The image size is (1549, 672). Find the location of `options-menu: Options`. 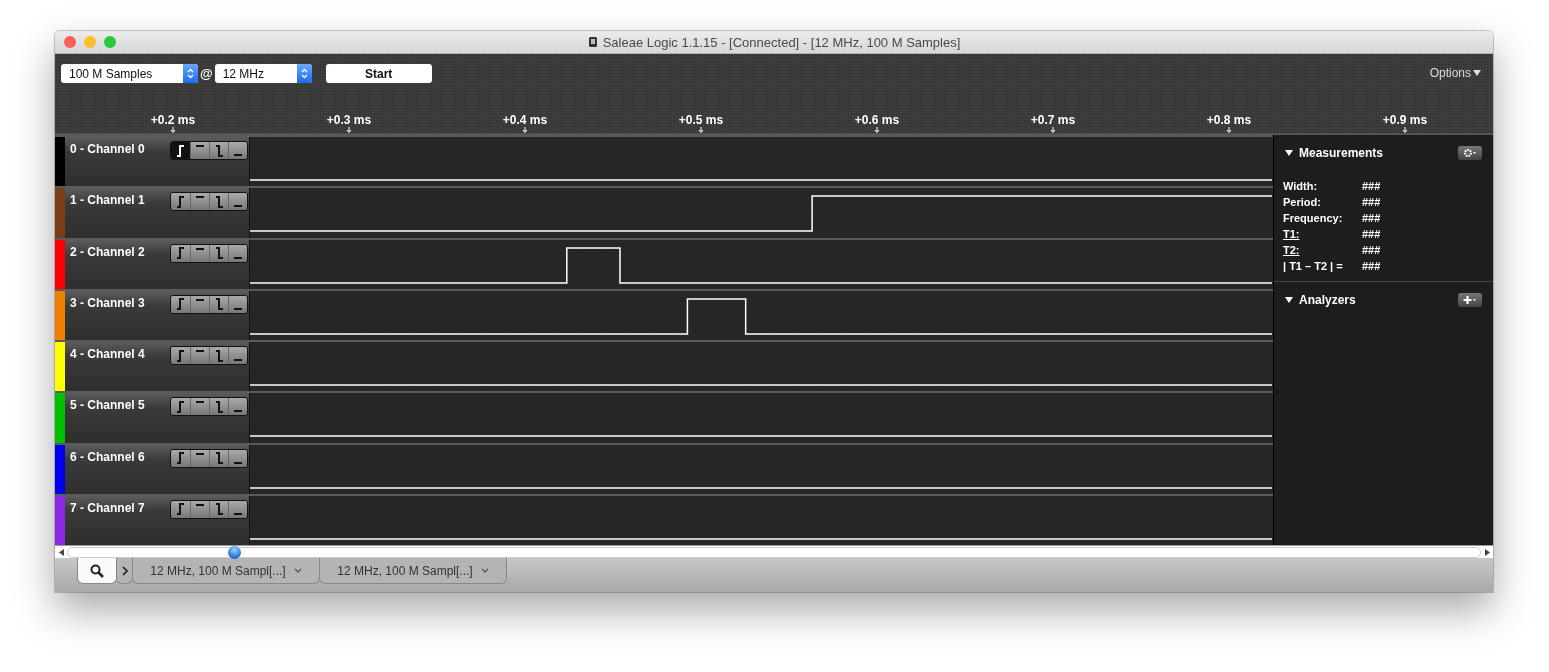

options-menu: Options is located at coordinates (1455, 73).